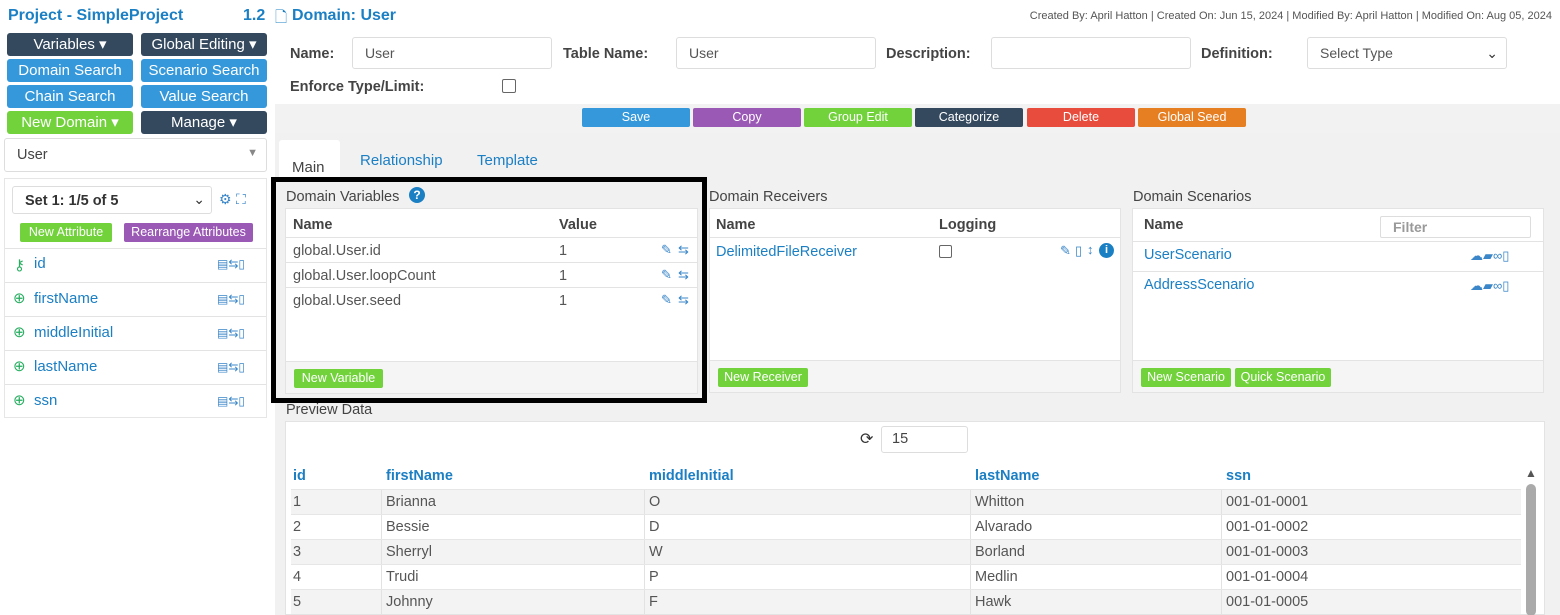  Describe the element at coordinates (507, 160) in the screenshot. I see `tab-template: Template` at that location.